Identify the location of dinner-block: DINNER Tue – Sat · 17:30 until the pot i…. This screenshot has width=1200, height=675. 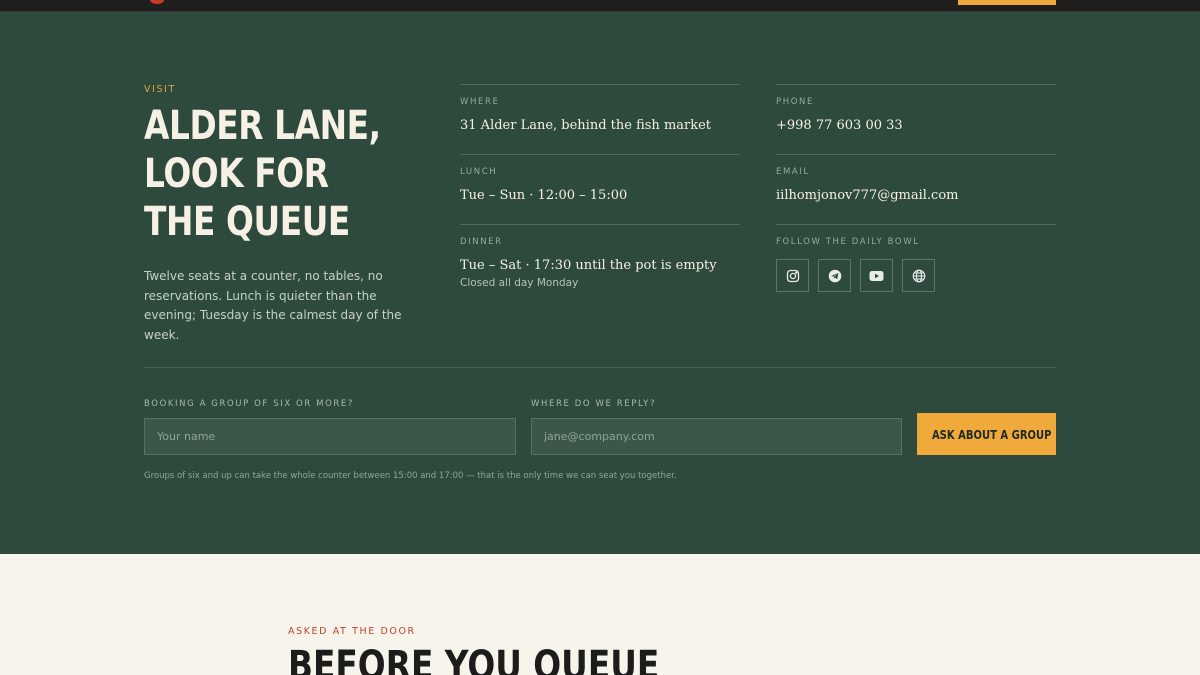
(600, 264).